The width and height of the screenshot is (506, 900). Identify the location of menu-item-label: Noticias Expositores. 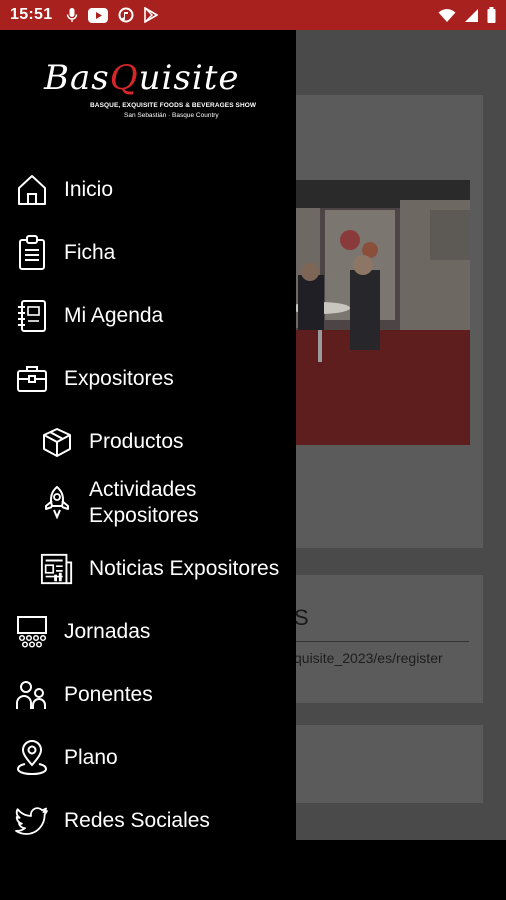
(184, 568).